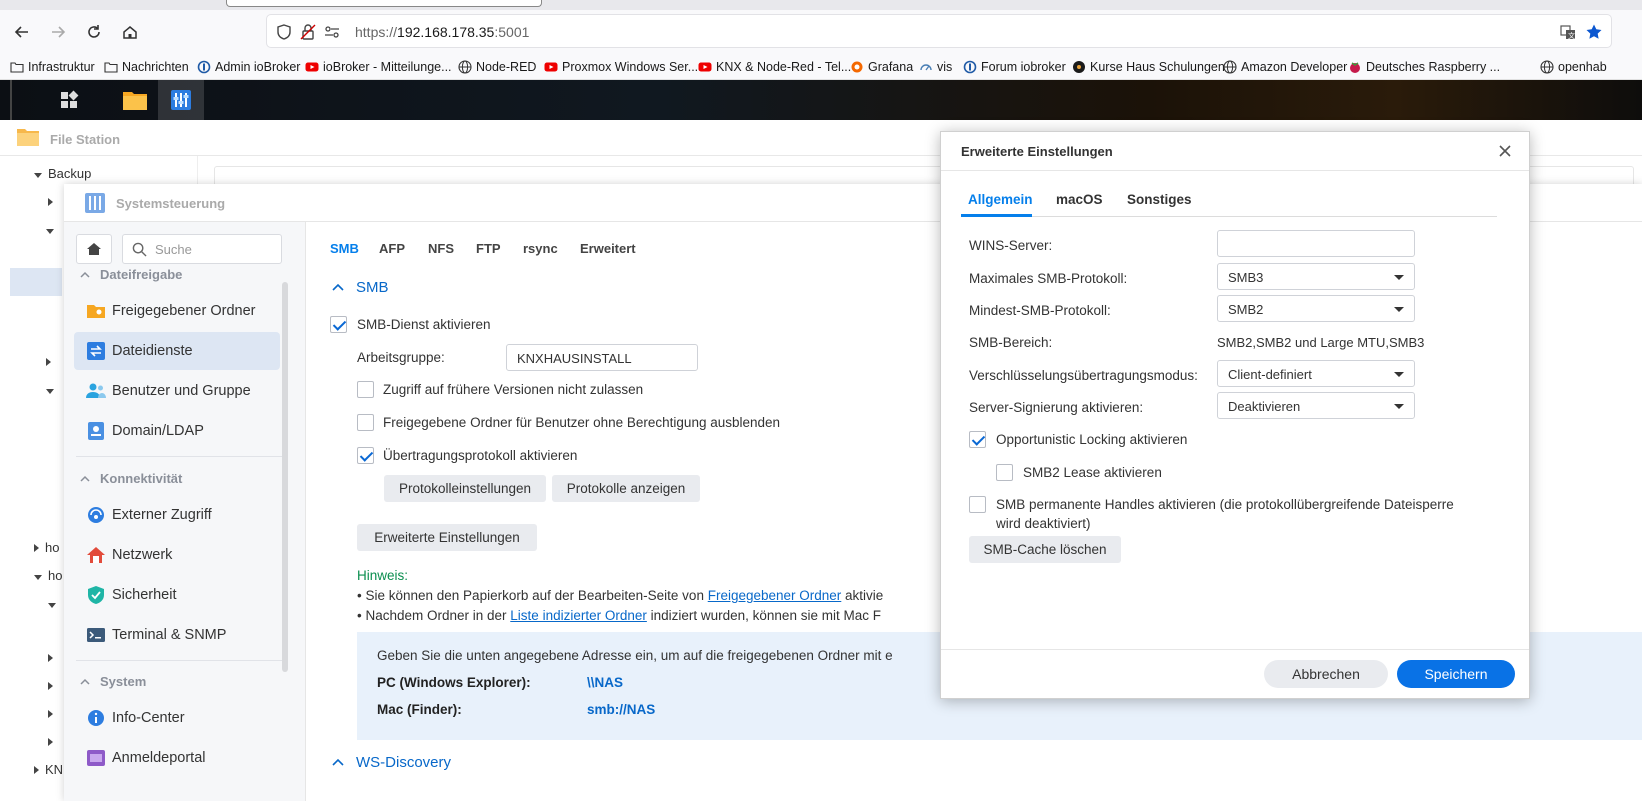  I want to click on tab-sonstiges: Sonstiges, so click(1159, 199).